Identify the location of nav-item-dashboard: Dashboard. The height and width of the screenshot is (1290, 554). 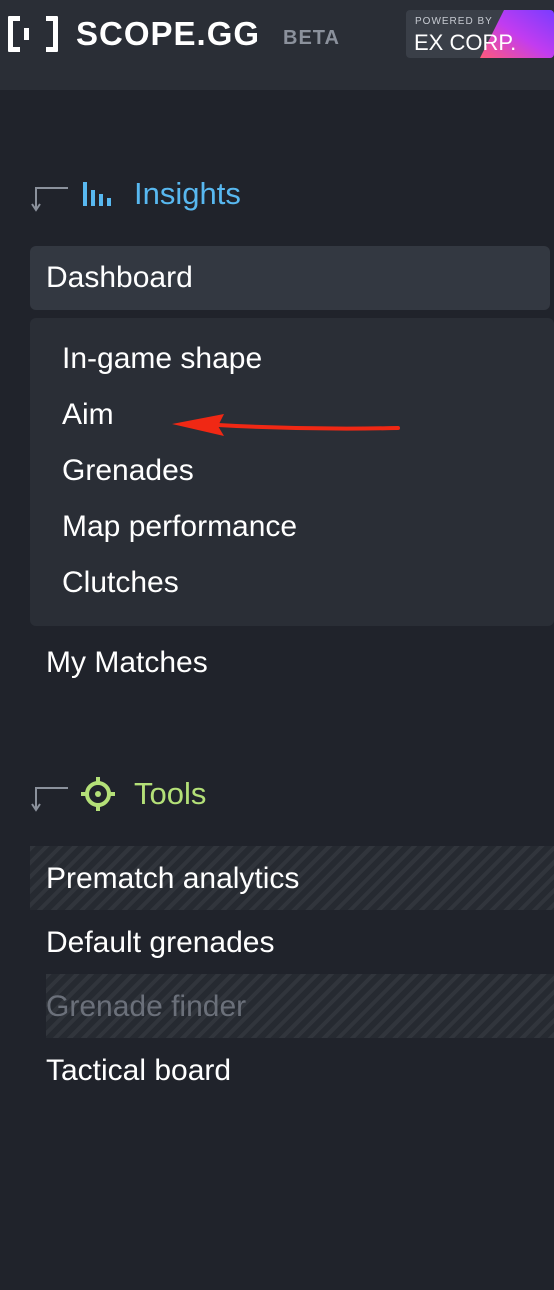
(119, 278).